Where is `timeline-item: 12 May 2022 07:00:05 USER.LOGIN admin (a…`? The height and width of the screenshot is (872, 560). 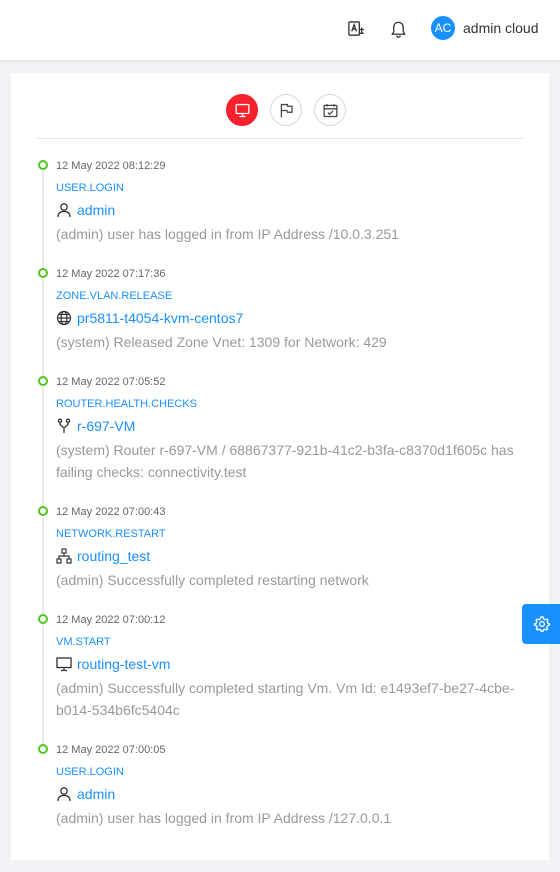 timeline-item: 12 May 2022 07:00:05 USER.LOGIN admin (a… is located at coordinates (287, 786).